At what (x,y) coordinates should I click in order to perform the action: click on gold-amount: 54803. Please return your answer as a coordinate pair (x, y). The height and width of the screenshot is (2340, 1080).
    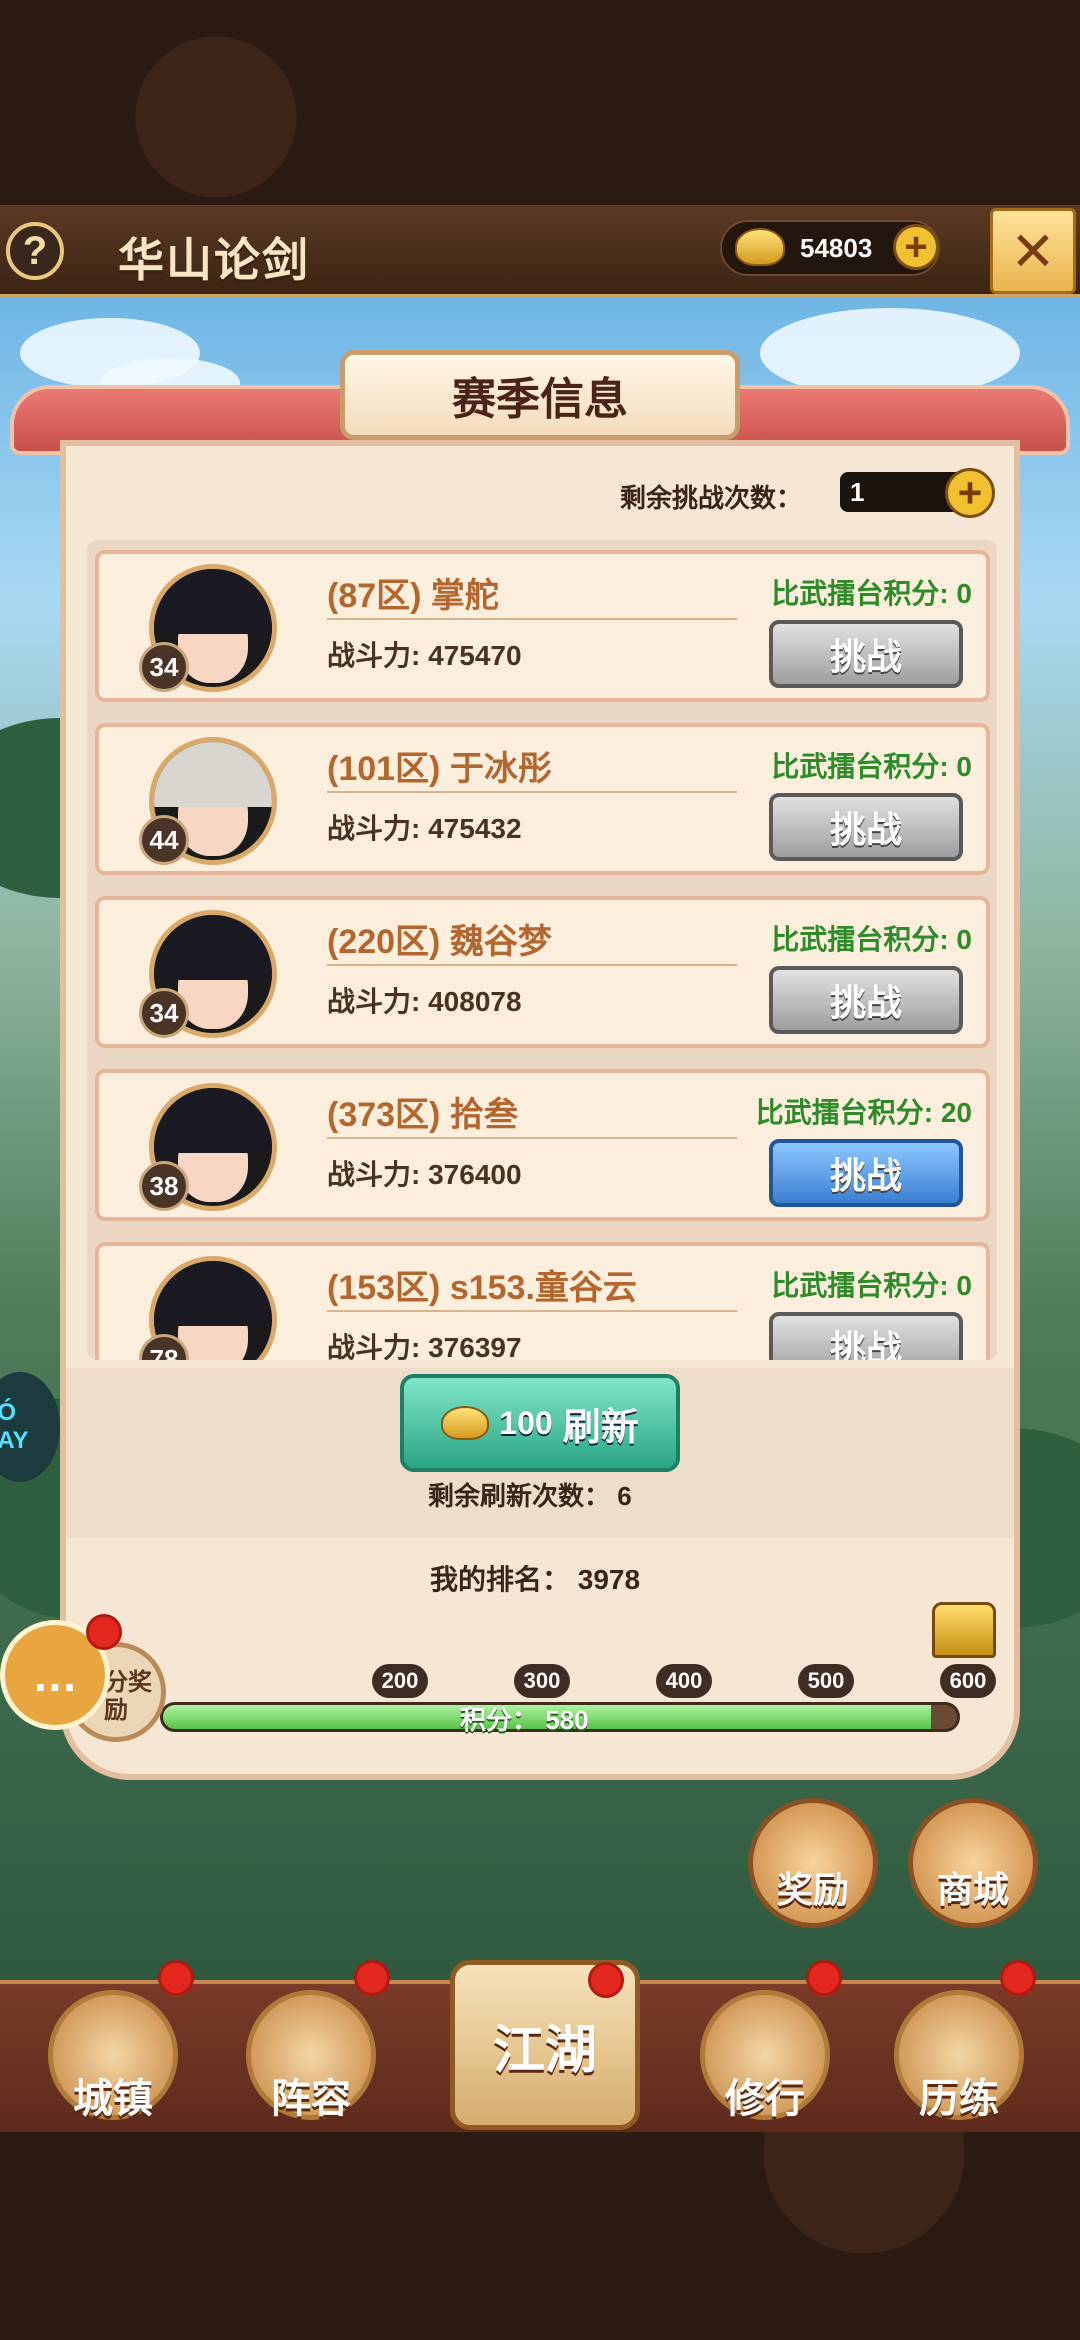
    Looking at the image, I should click on (836, 248).